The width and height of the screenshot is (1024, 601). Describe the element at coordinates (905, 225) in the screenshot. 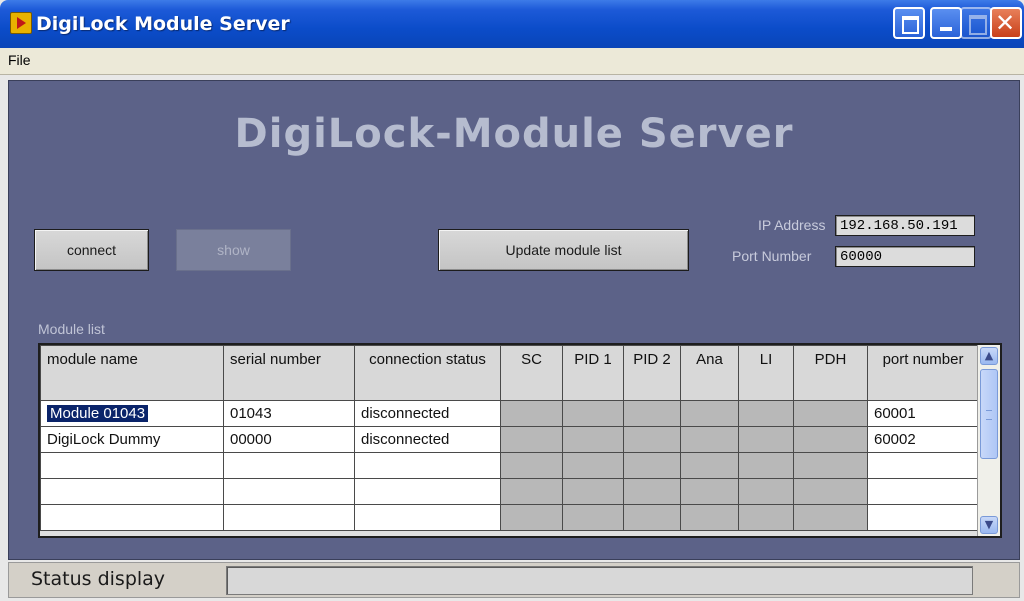

I see `ip-address-field: 192.168.50.191` at that location.